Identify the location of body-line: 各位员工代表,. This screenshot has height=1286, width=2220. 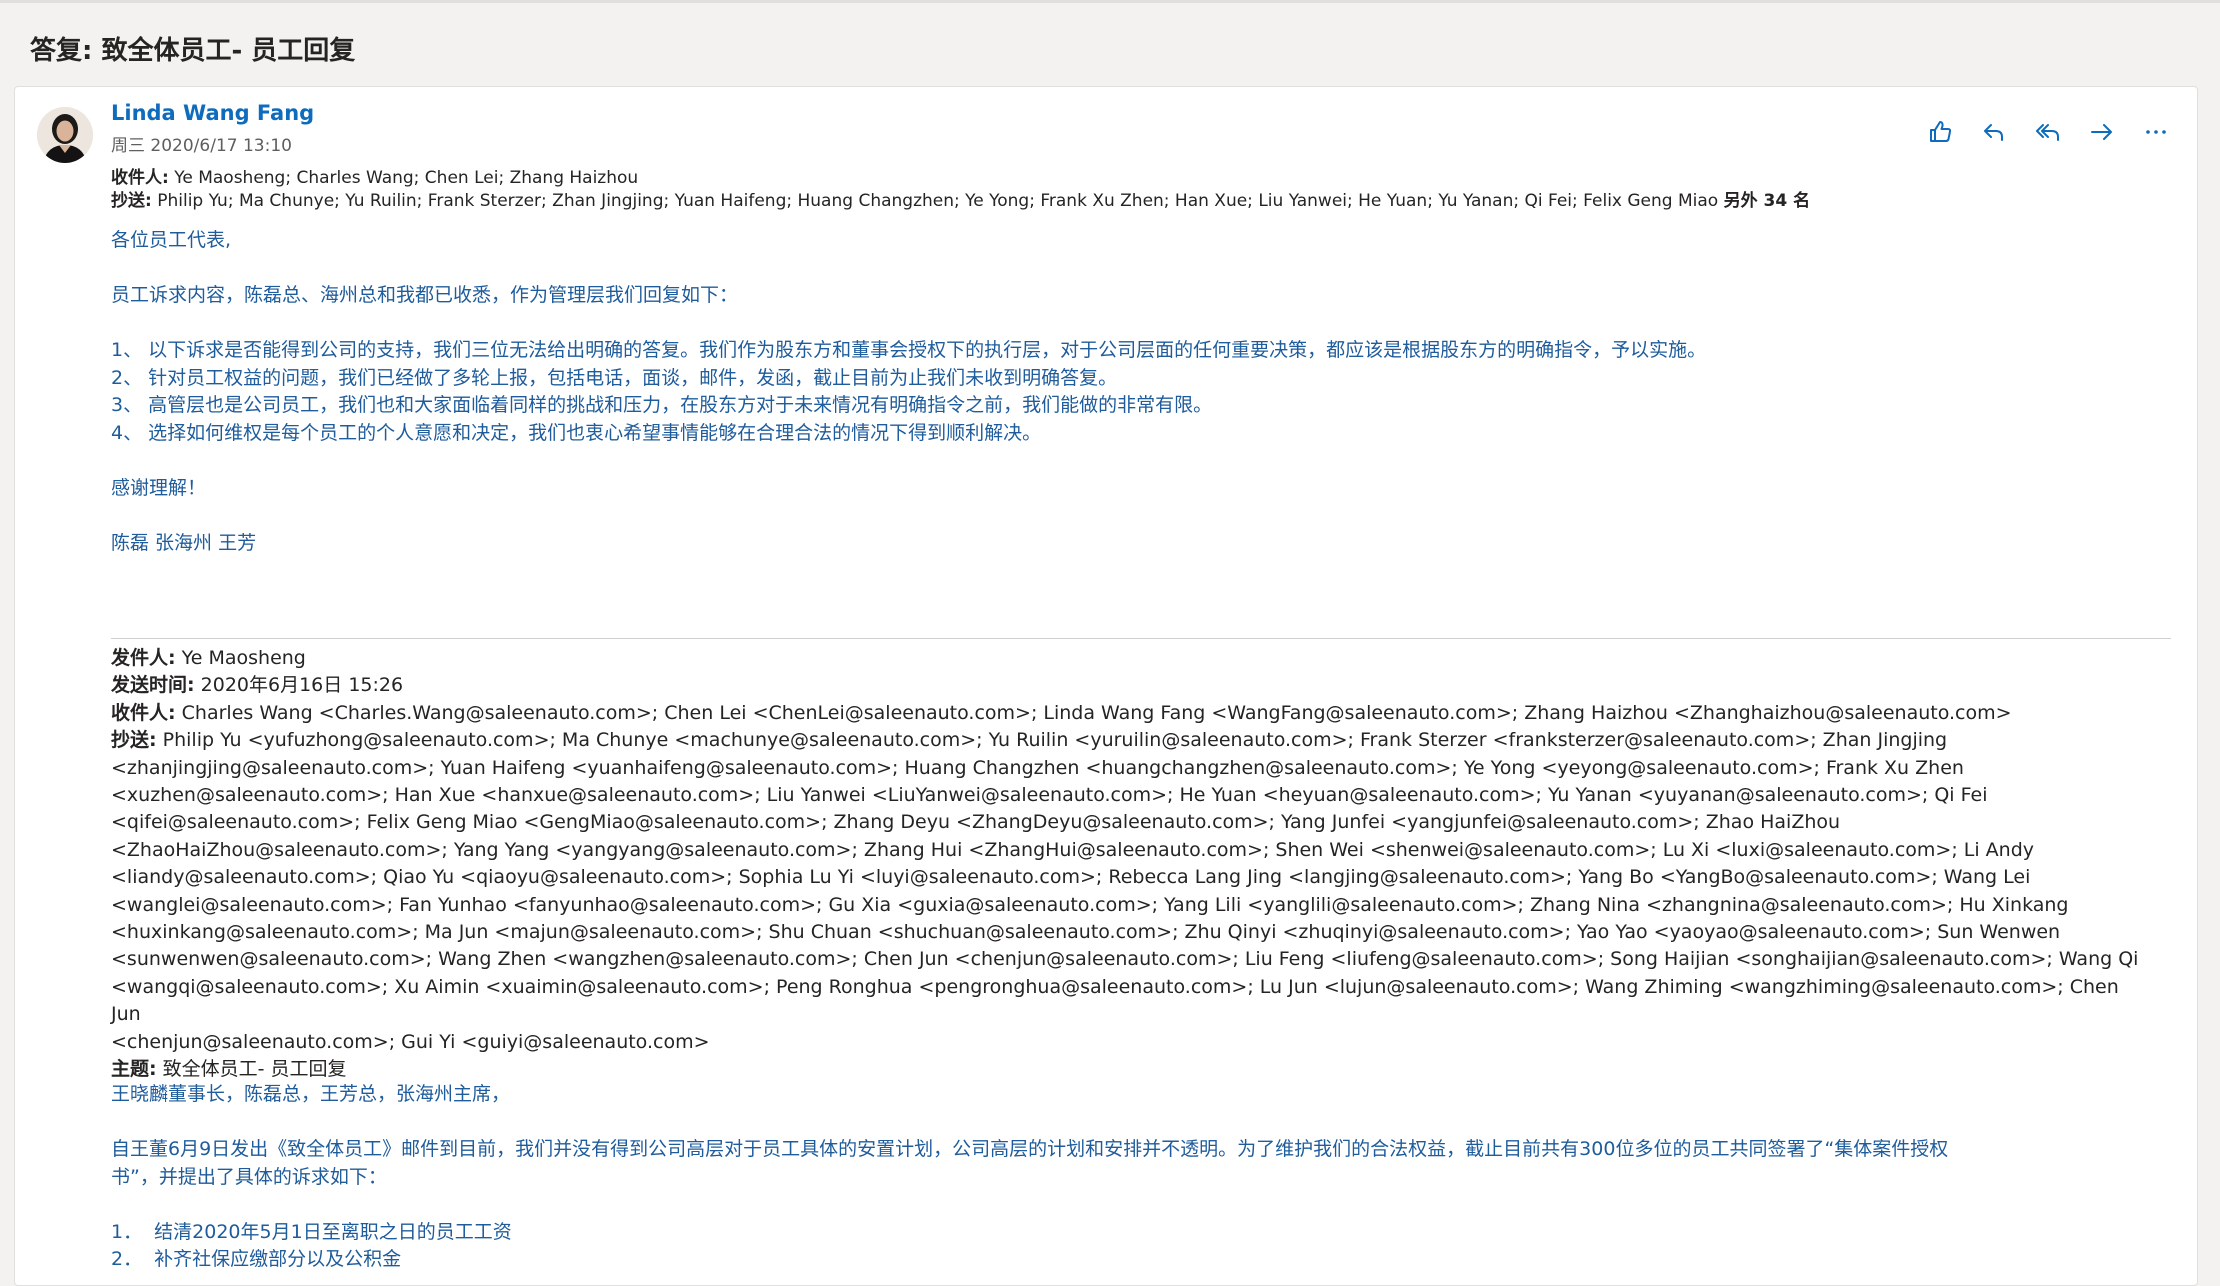
(171, 240).